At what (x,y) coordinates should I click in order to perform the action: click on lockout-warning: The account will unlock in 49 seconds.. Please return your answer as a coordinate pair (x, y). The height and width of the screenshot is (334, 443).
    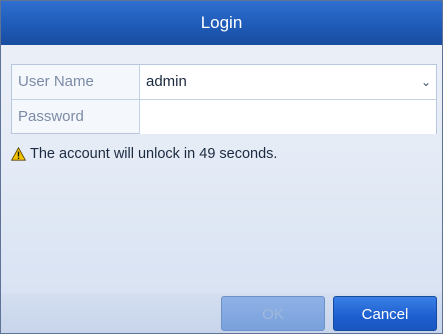
    Looking at the image, I should click on (144, 154).